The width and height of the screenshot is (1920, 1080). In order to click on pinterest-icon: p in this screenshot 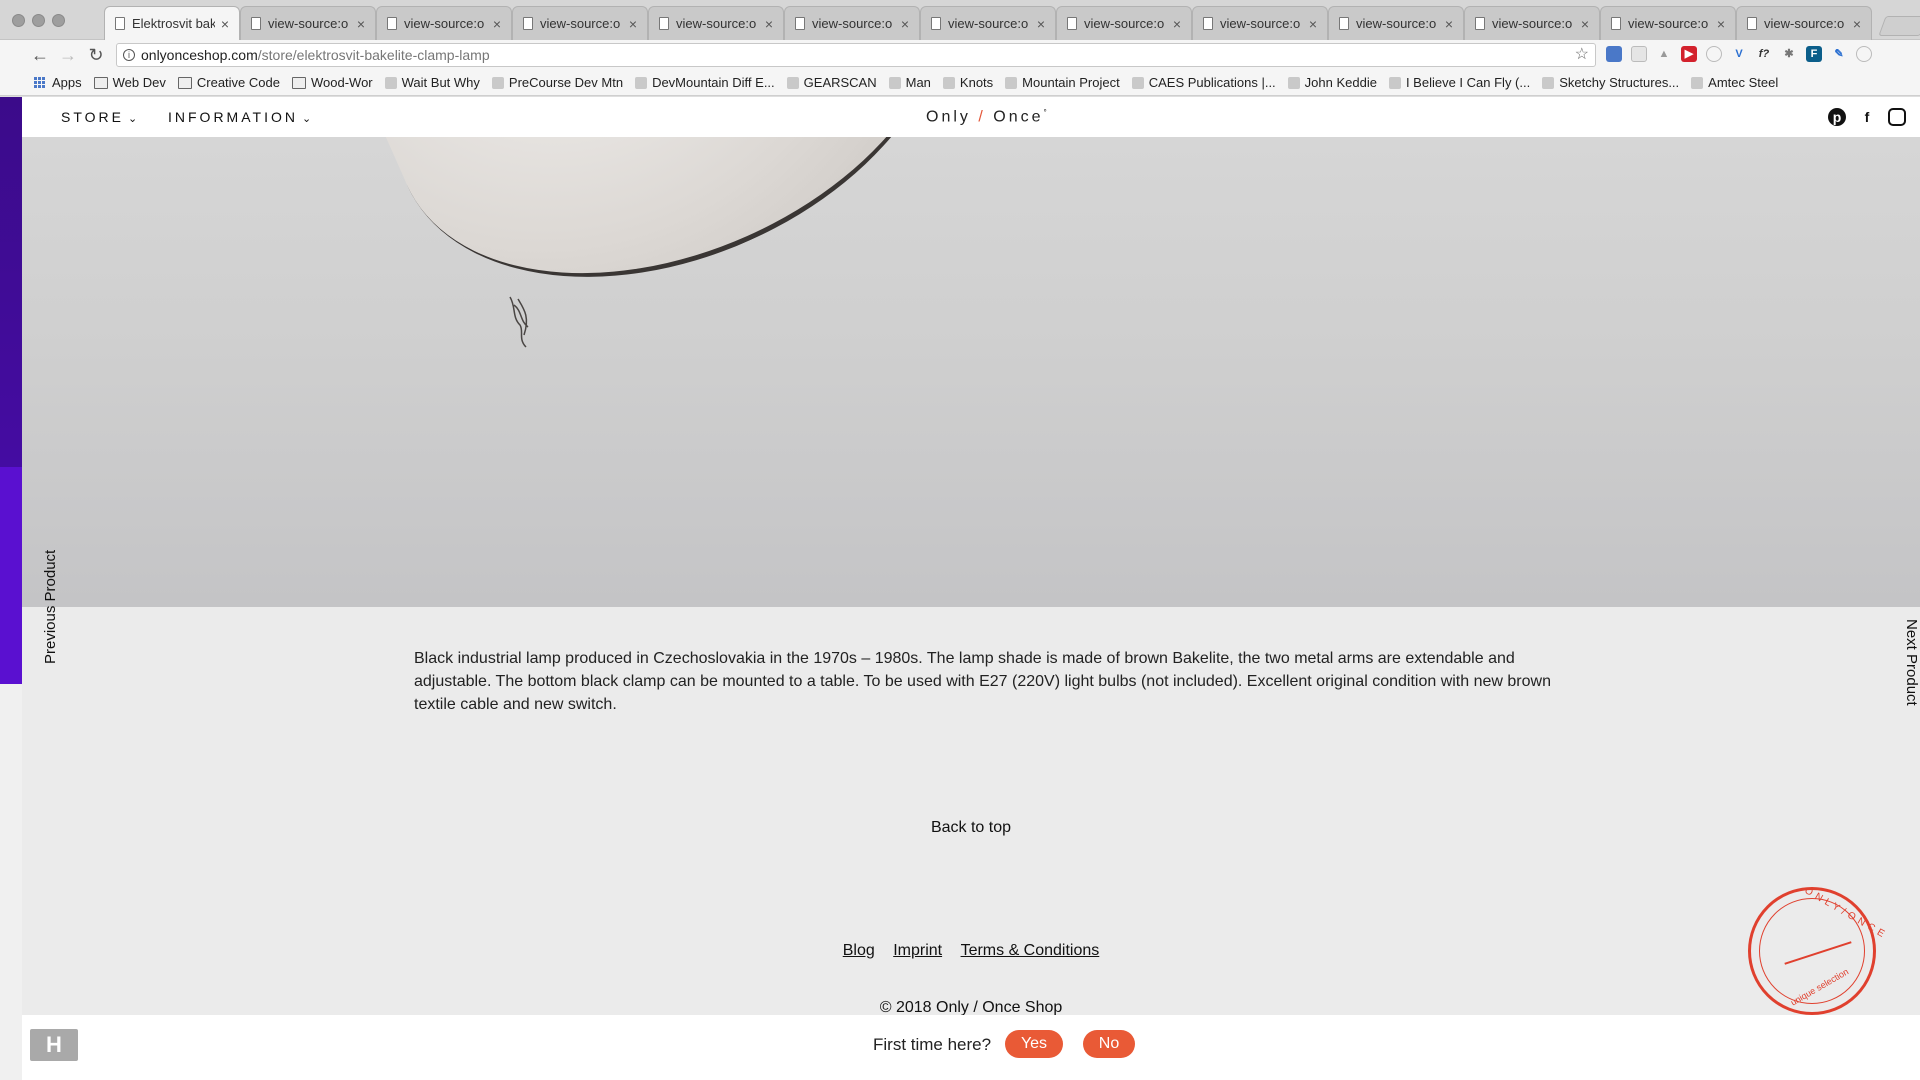, I will do `click(1837, 117)`.